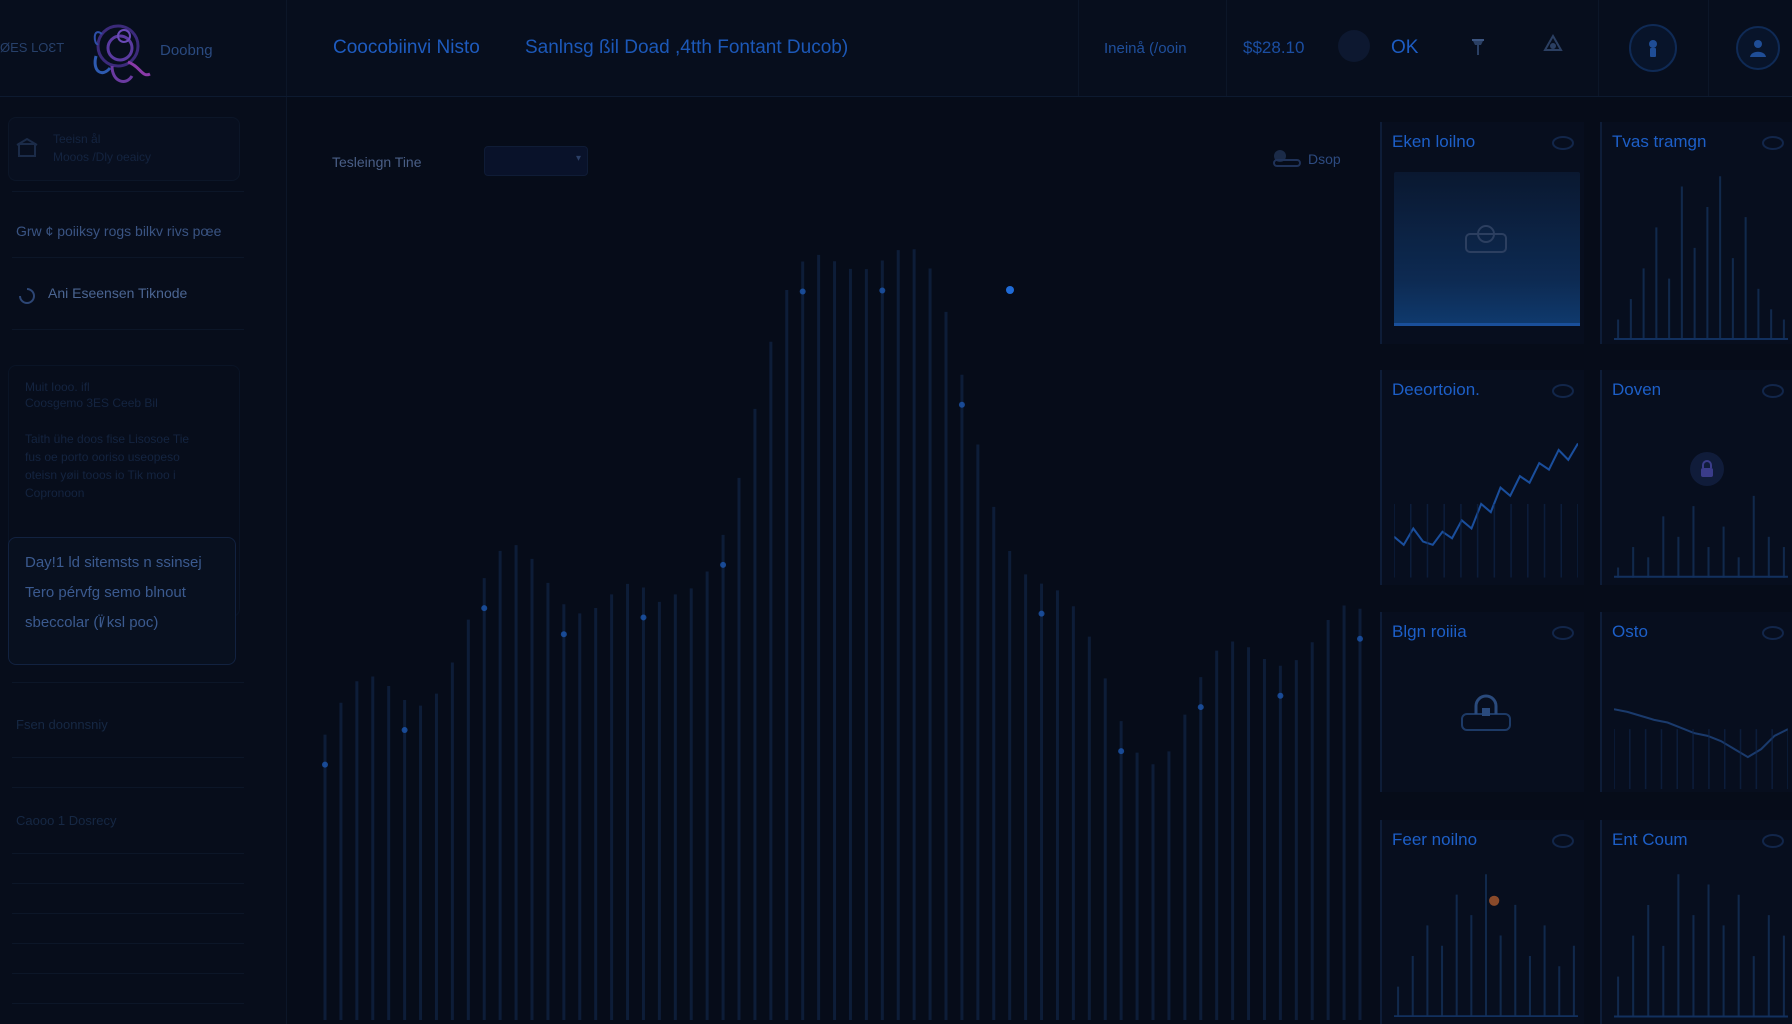 The height and width of the screenshot is (1024, 1792). I want to click on sidebar-card-subtitle: Mooos /Dly oeaicy, so click(102, 157).